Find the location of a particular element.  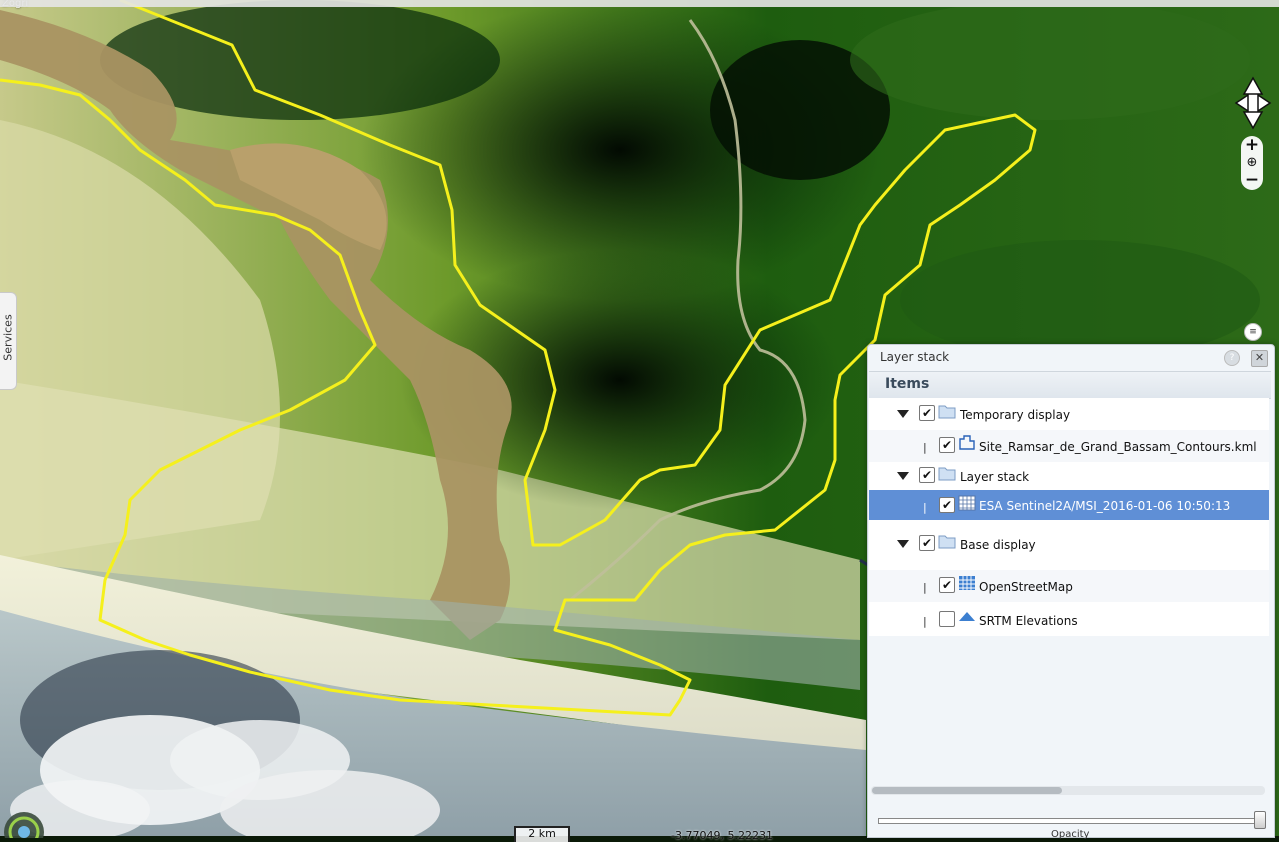

pan-control is located at coordinates (1253, 103).